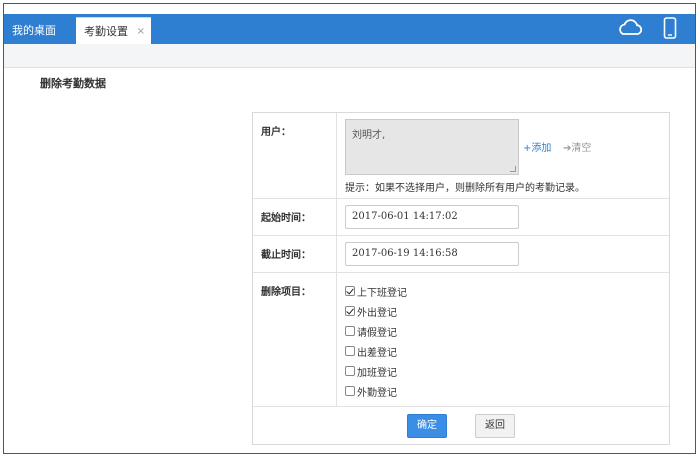 This screenshot has height=457, width=699. I want to click on item-label: 请假登记, so click(377, 333).